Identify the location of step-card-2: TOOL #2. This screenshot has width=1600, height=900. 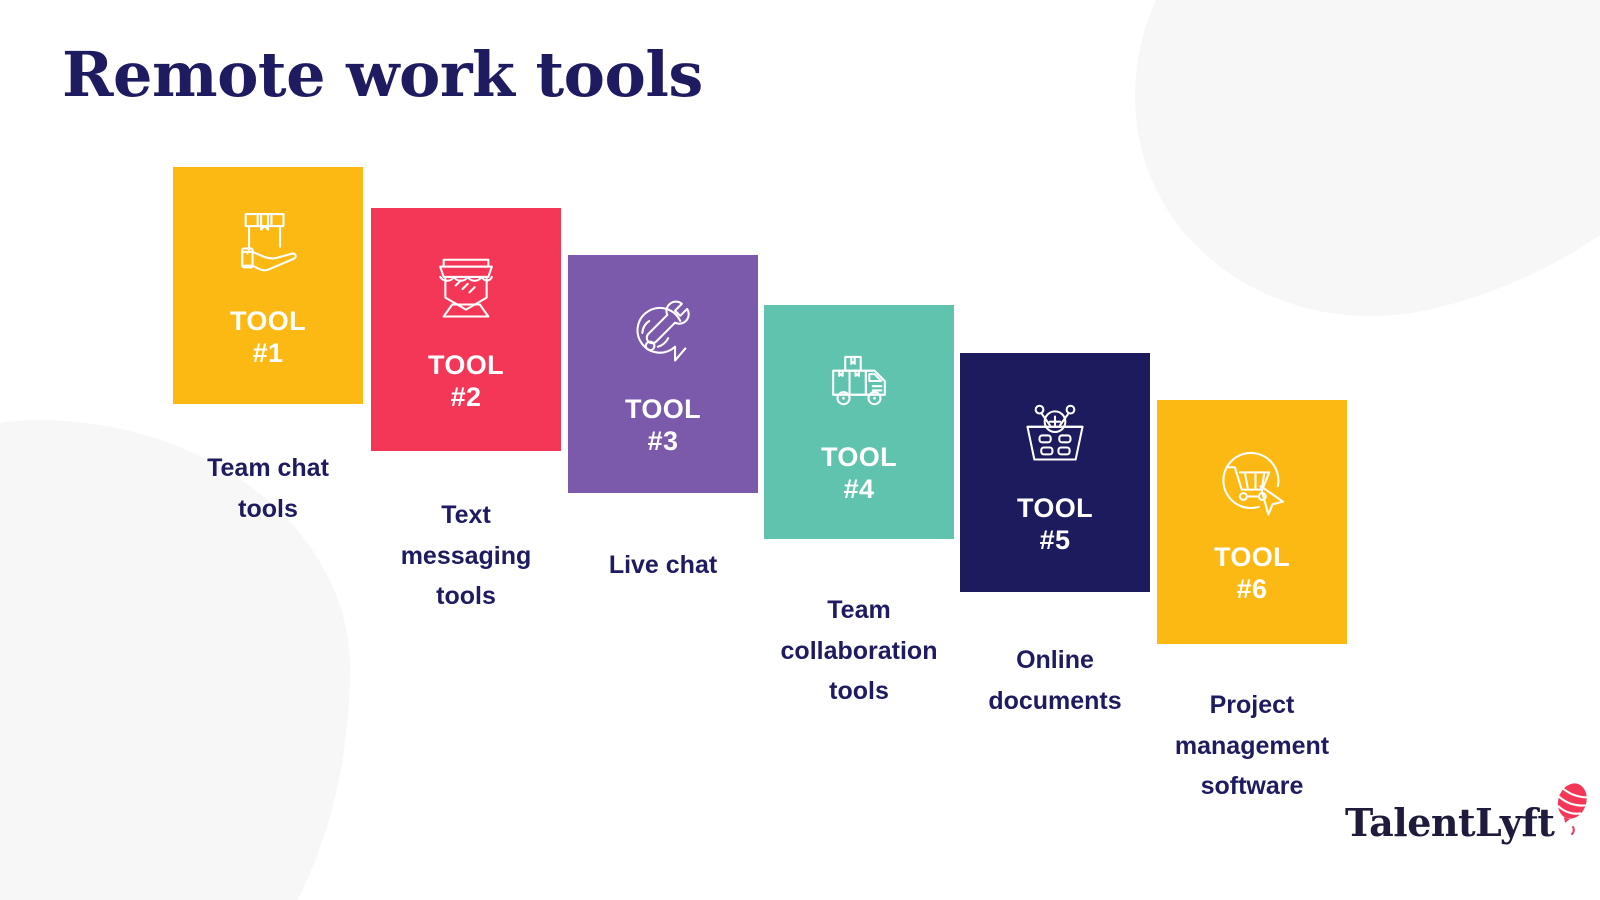
(466, 329).